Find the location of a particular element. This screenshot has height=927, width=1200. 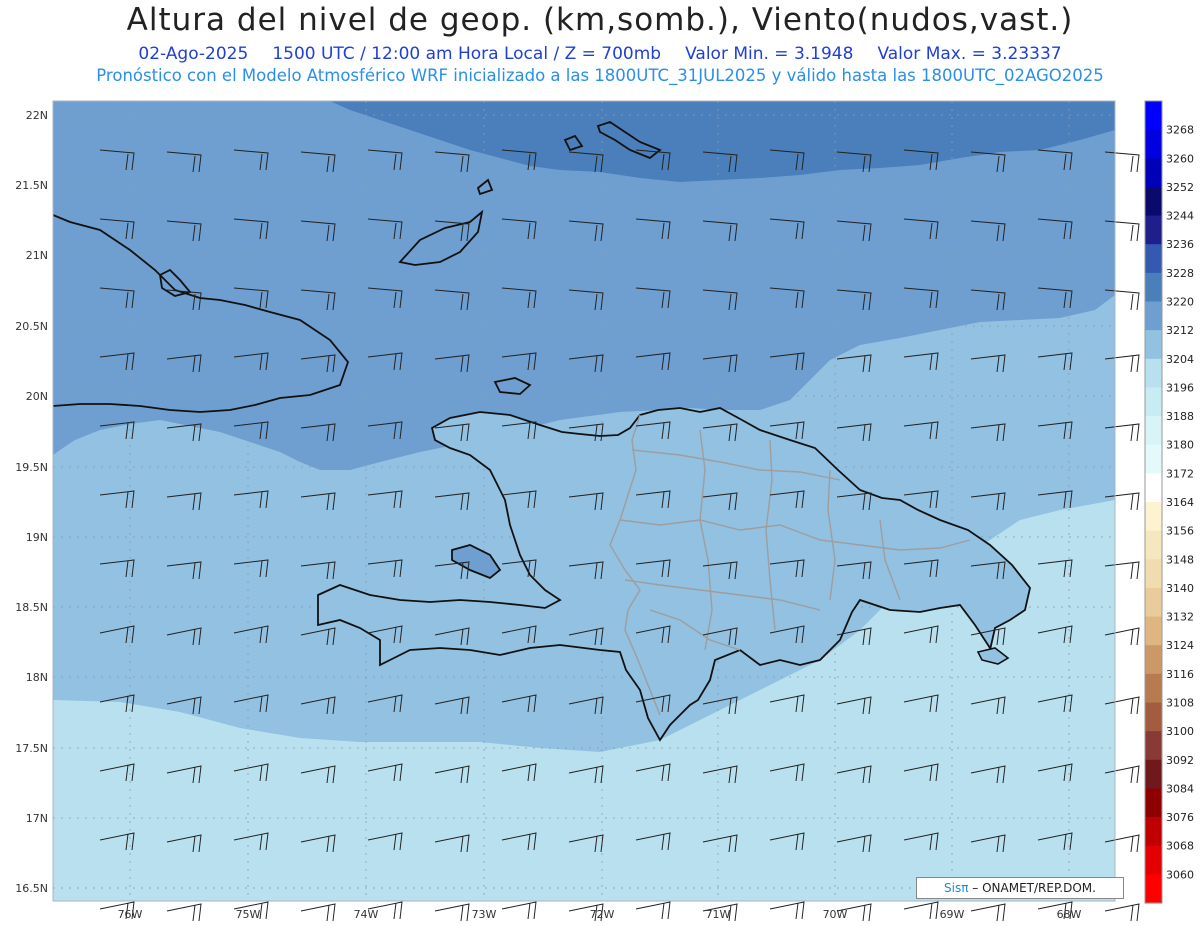

lon-label: 70W is located at coordinates (835, 914).